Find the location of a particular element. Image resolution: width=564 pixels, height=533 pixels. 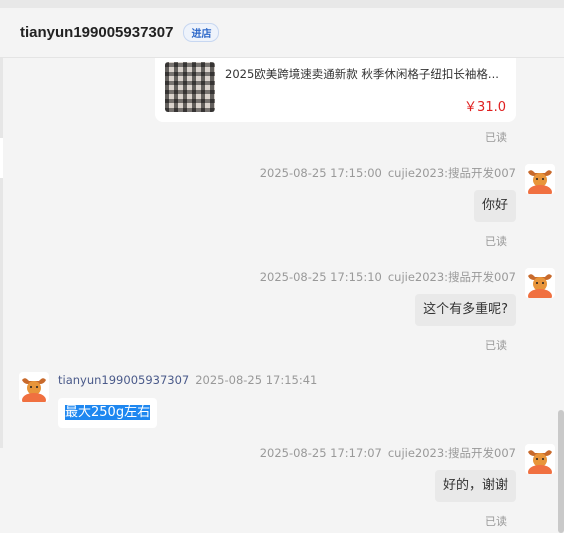

message-meta: tianyun199005937307 2025-08-25 17:15:41 is located at coordinates (187, 380).